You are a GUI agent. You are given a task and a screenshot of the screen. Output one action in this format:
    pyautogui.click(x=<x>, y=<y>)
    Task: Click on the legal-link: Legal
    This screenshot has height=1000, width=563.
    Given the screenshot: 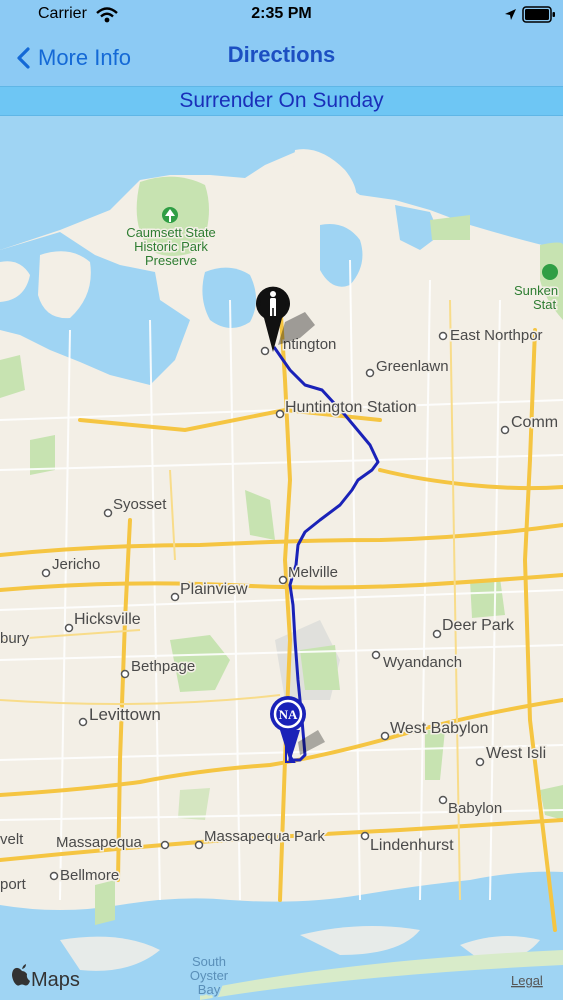 What is the action you would take?
    pyautogui.click(x=527, y=980)
    